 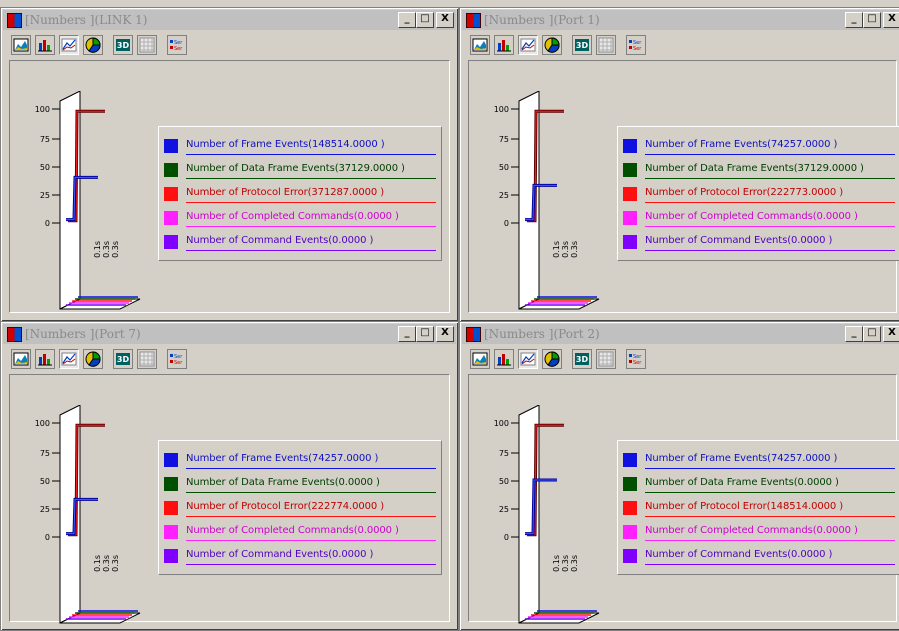 What do you see at coordinates (229, 20) in the screenshot?
I see `title-bar: [Numbers ](LINK 1) _ □ X` at bounding box center [229, 20].